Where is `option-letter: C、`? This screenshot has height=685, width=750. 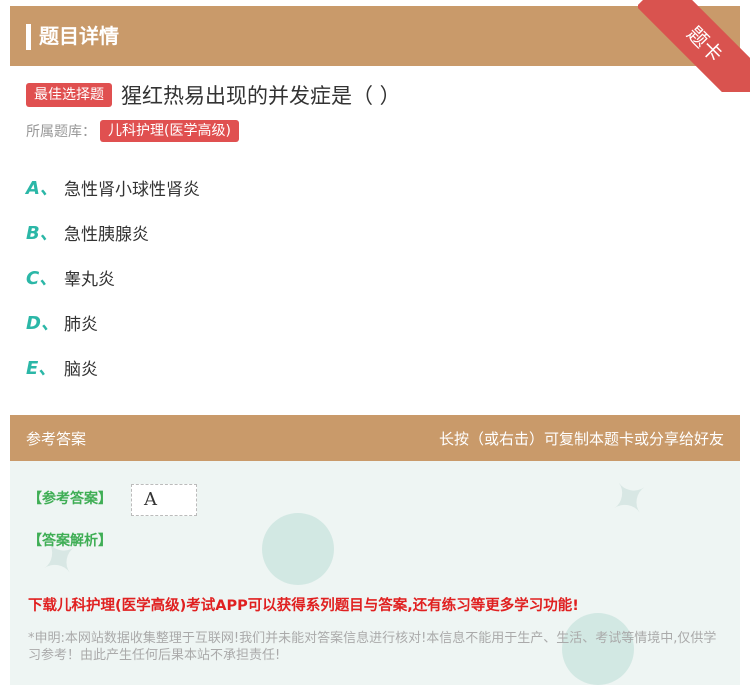
option-letter: C、 is located at coordinates (42, 278).